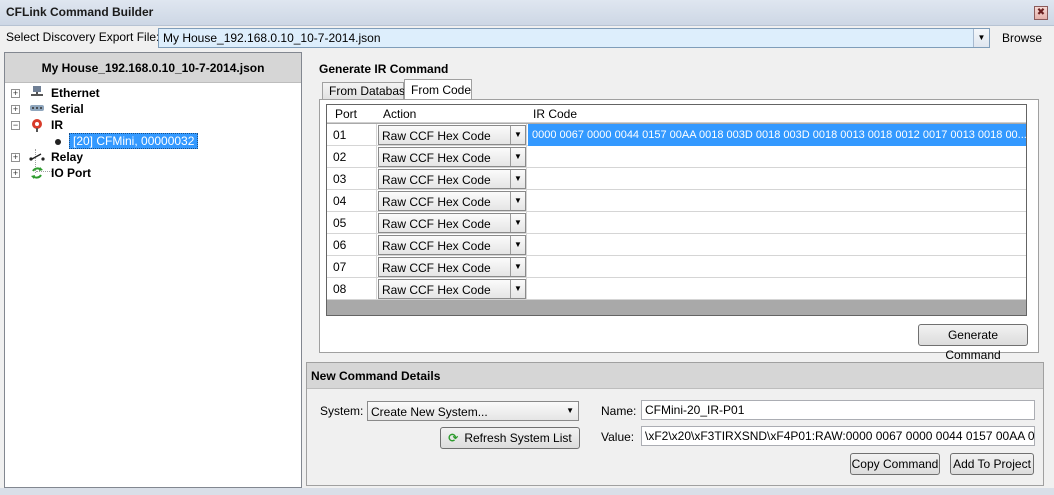  What do you see at coordinates (153, 125) in the screenshot?
I see `tree-node-ir: − IR` at bounding box center [153, 125].